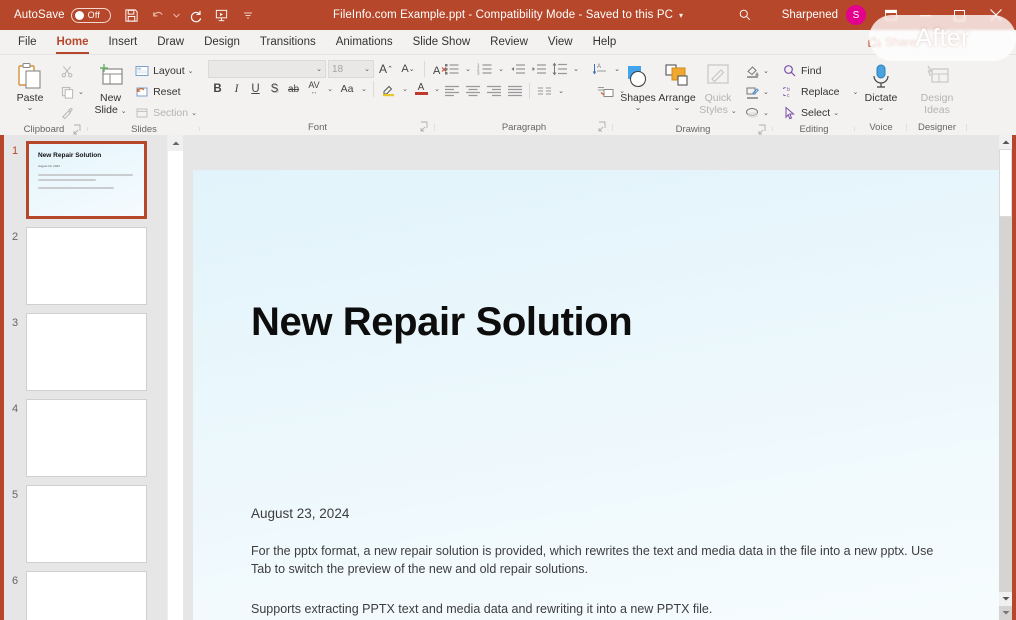 This screenshot has height=620, width=1016. Describe the element at coordinates (364, 42) in the screenshot. I see `tab-animations: Animations` at that location.